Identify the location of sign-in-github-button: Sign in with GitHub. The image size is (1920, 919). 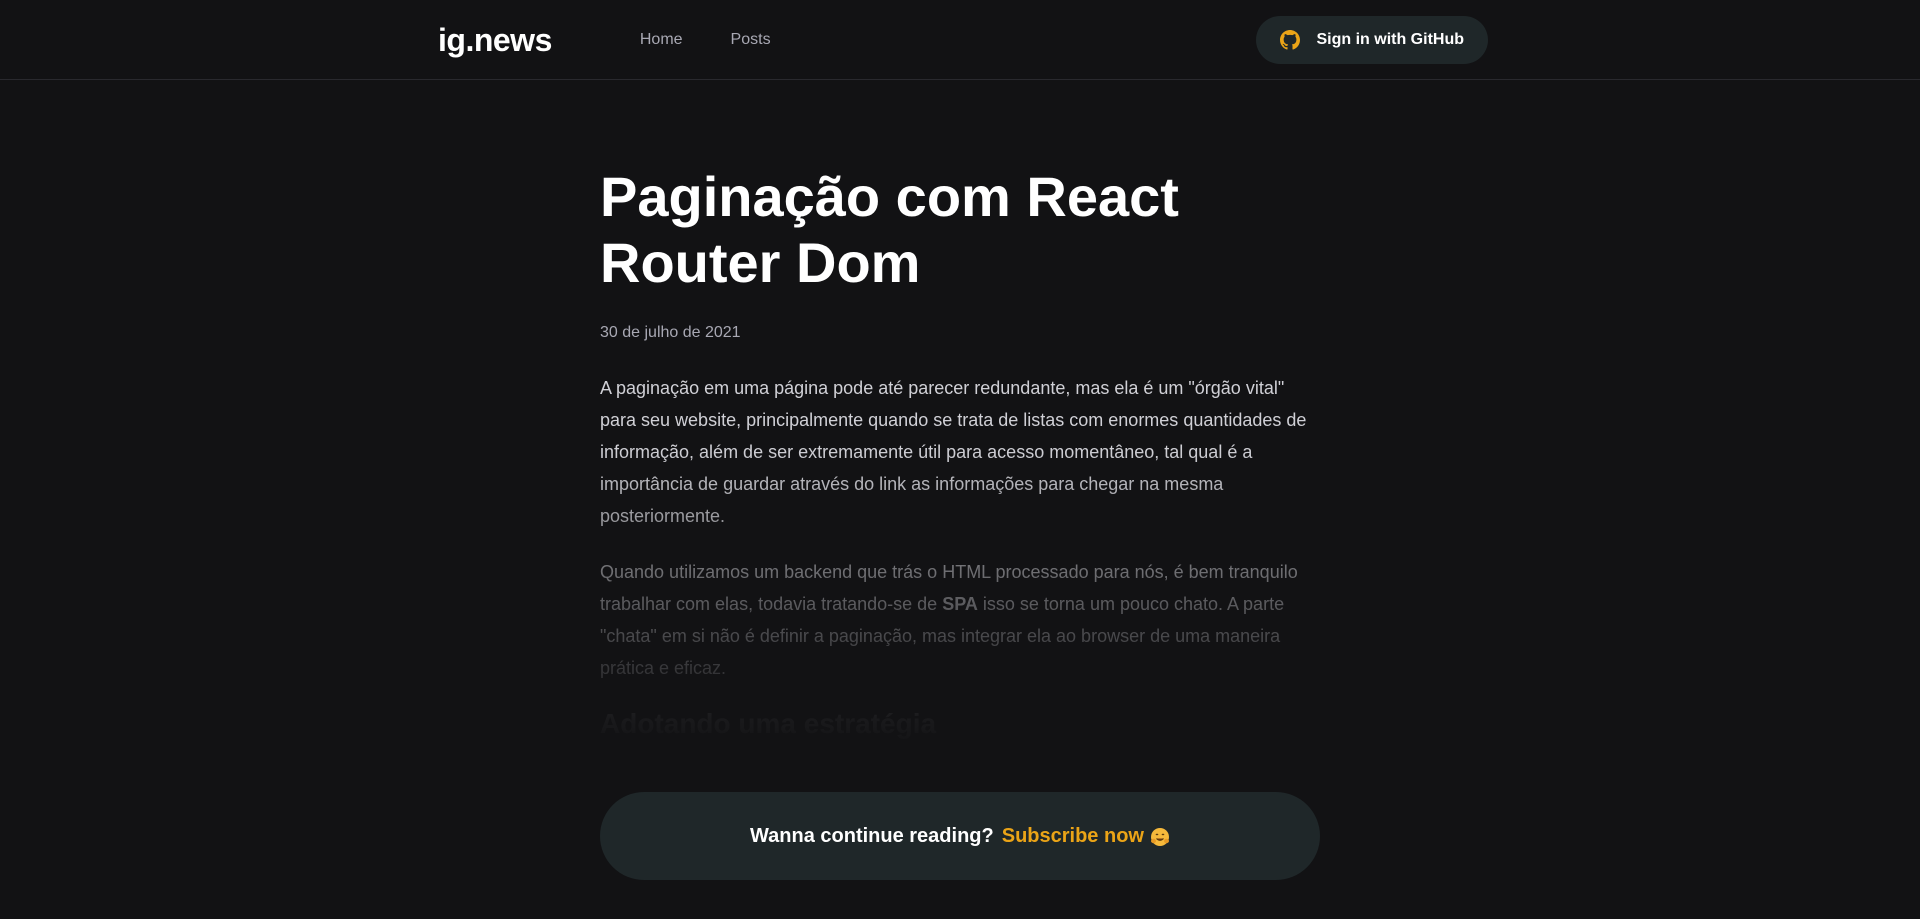
(1372, 40).